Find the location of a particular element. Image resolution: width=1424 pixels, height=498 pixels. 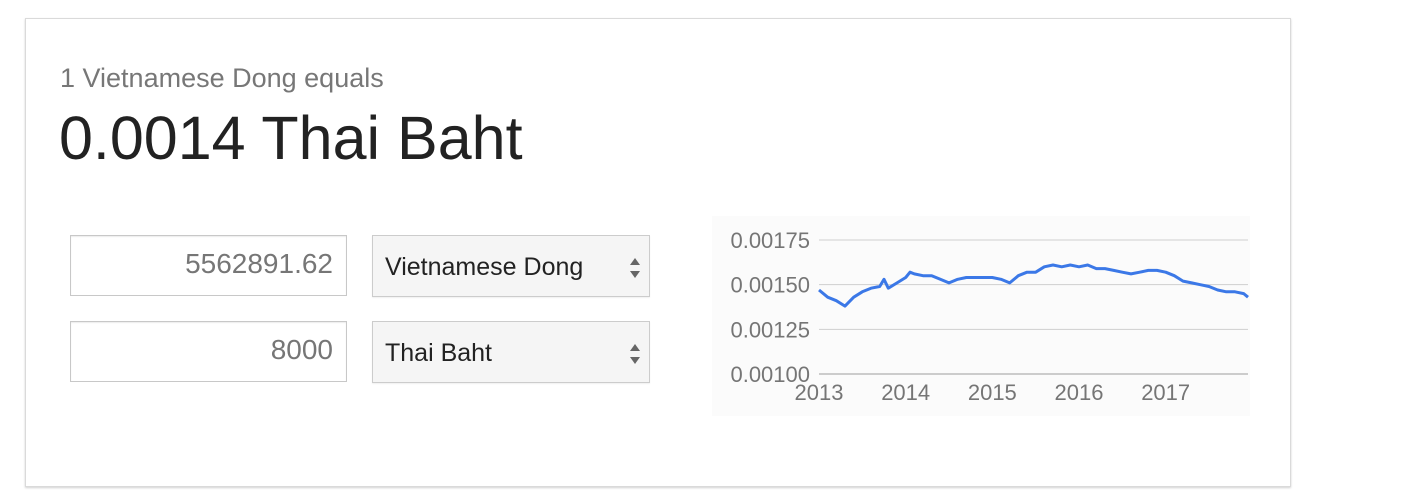

y-tick-label: 0.00125 is located at coordinates (770, 329).